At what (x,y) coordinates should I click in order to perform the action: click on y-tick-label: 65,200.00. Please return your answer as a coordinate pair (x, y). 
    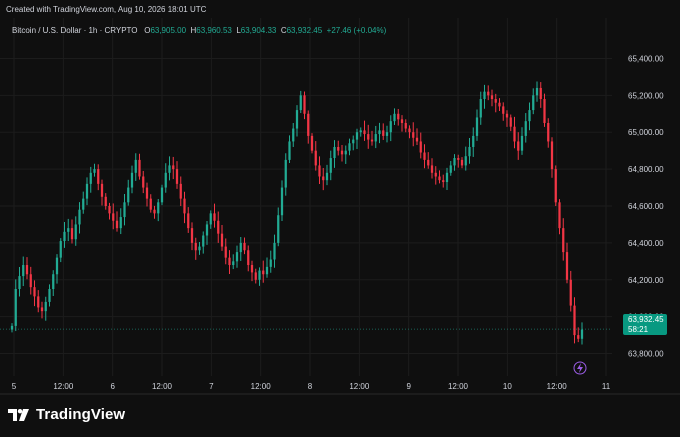
    Looking at the image, I should click on (646, 95).